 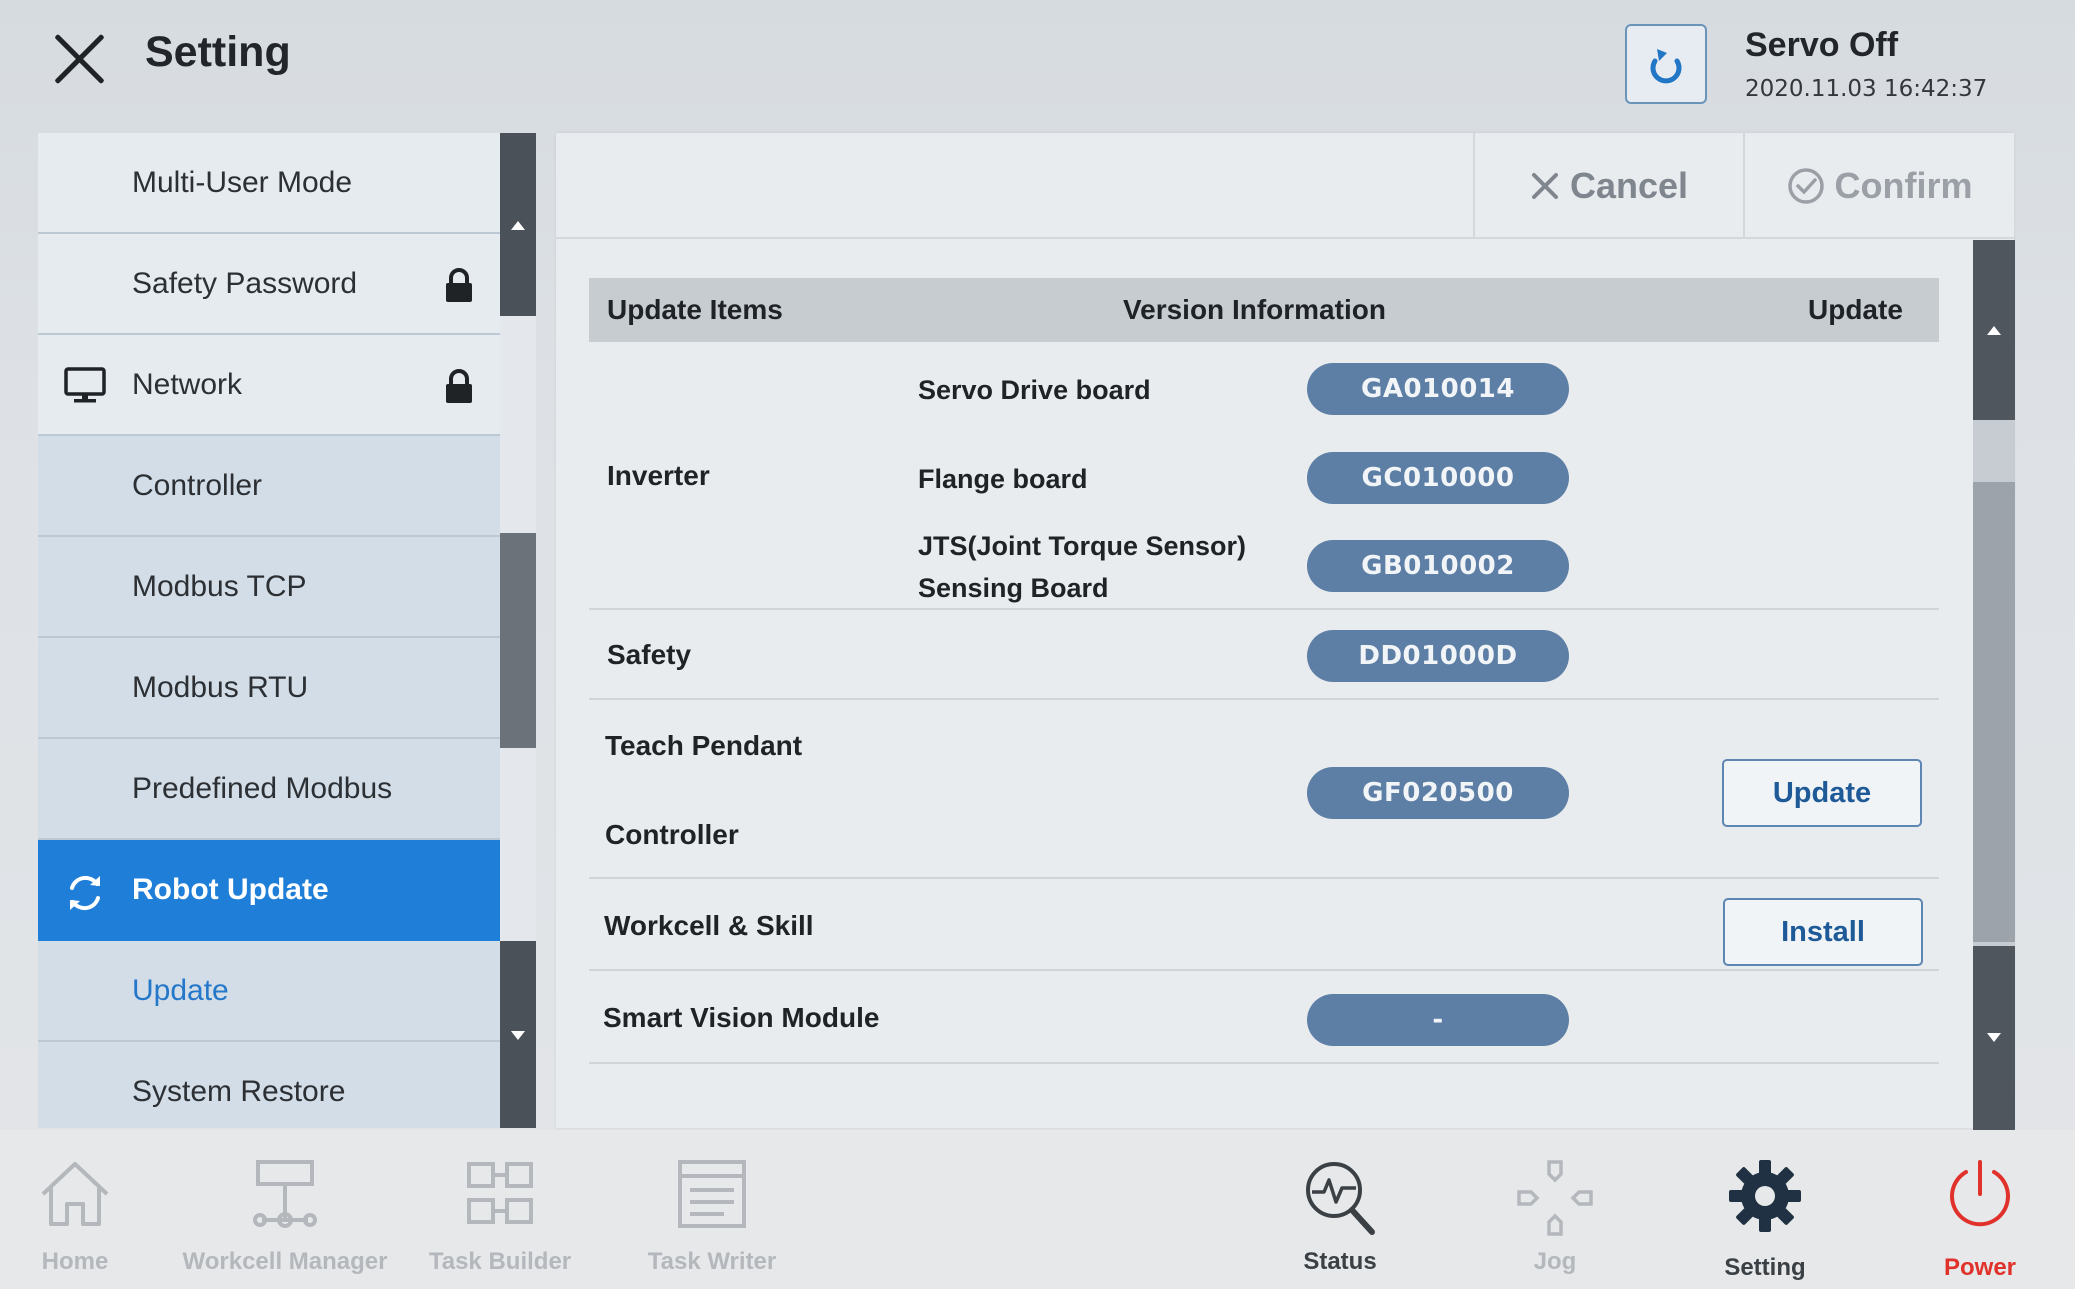 I want to click on sidebar-item-update: Update, so click(x=269, y=991).